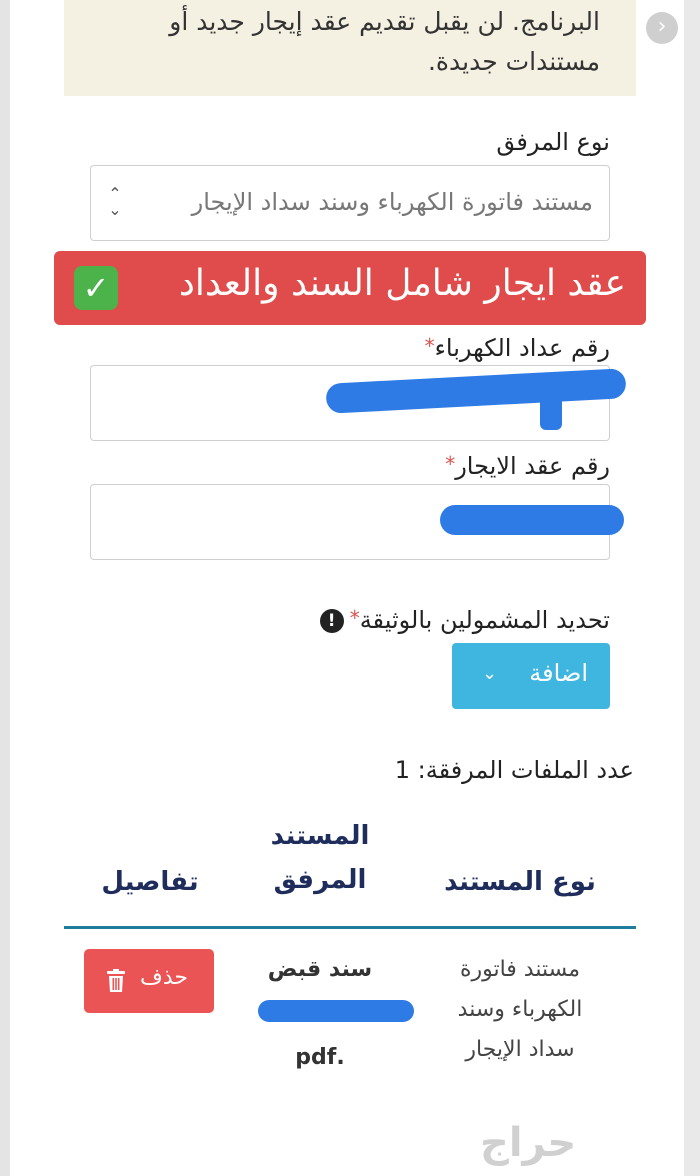  What do you see at coordinates (520, 882) in the screenshot?
I see `header-doc-type: نوع المستند` at bounding box center [520, 882].